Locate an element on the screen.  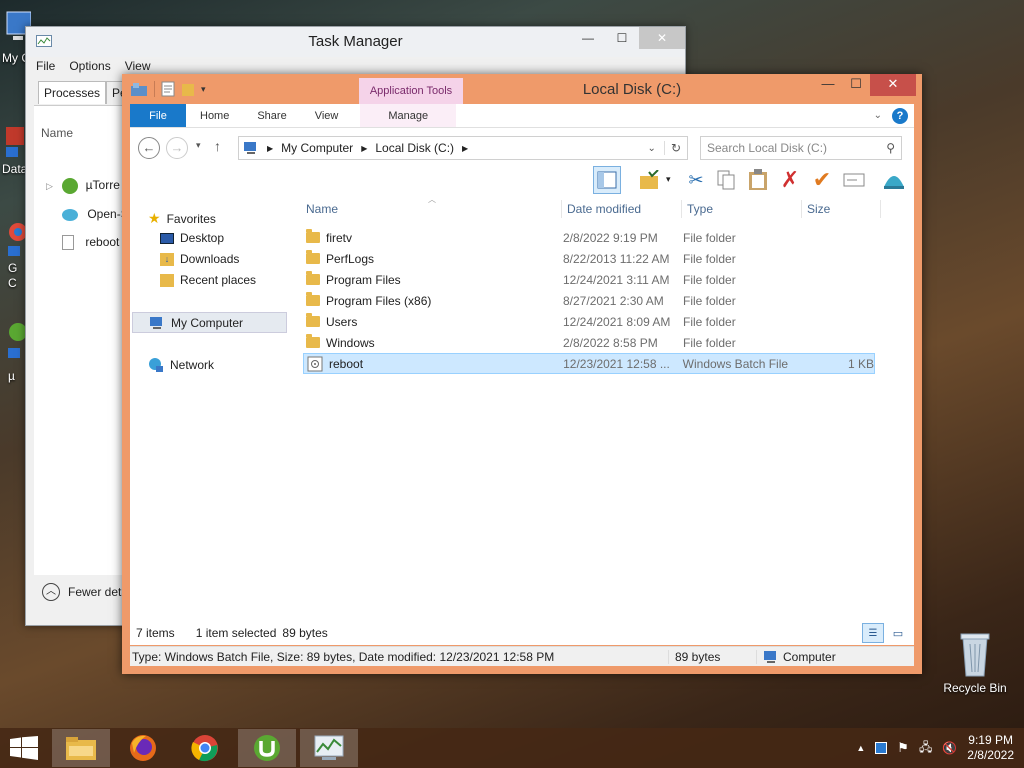
shell-button is located at coordinates (894, 180).